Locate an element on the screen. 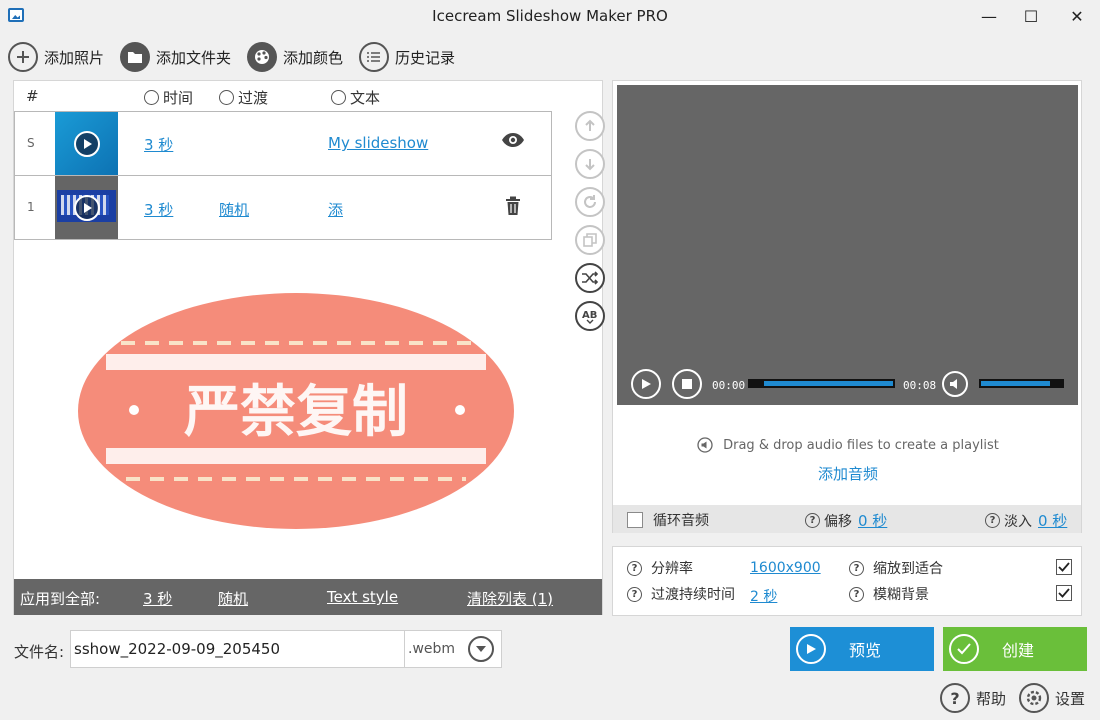  add-color-button: 添加颜色 is located at coordinates (295, 57).